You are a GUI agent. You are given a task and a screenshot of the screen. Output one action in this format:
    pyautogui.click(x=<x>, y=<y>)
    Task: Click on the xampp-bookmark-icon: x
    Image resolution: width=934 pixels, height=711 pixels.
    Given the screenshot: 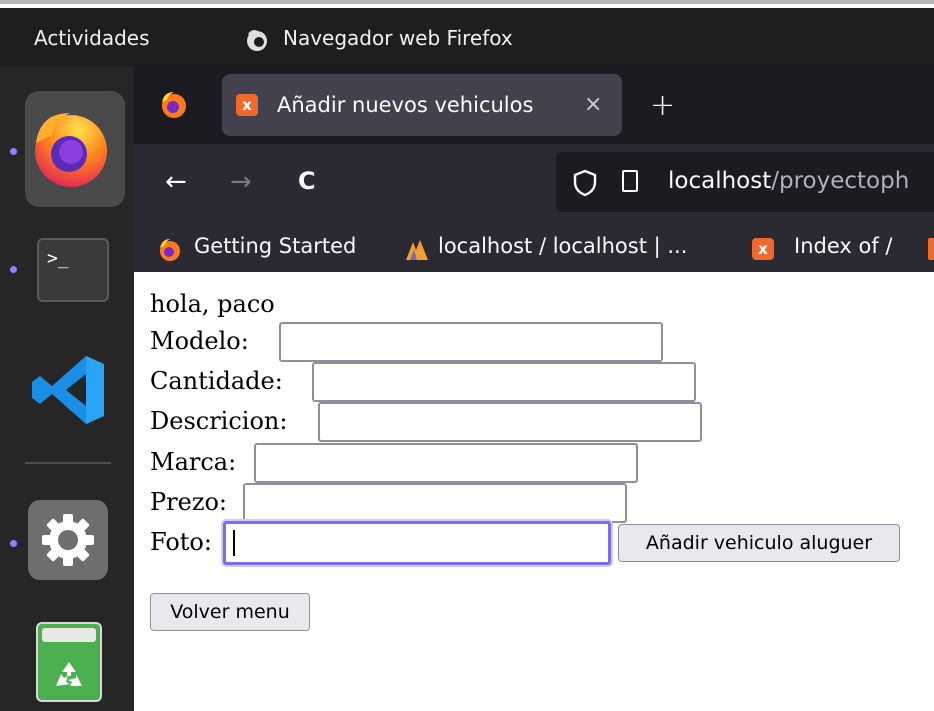 What is the action you would take?
    pyautogui.click(x=763, y=249)
    